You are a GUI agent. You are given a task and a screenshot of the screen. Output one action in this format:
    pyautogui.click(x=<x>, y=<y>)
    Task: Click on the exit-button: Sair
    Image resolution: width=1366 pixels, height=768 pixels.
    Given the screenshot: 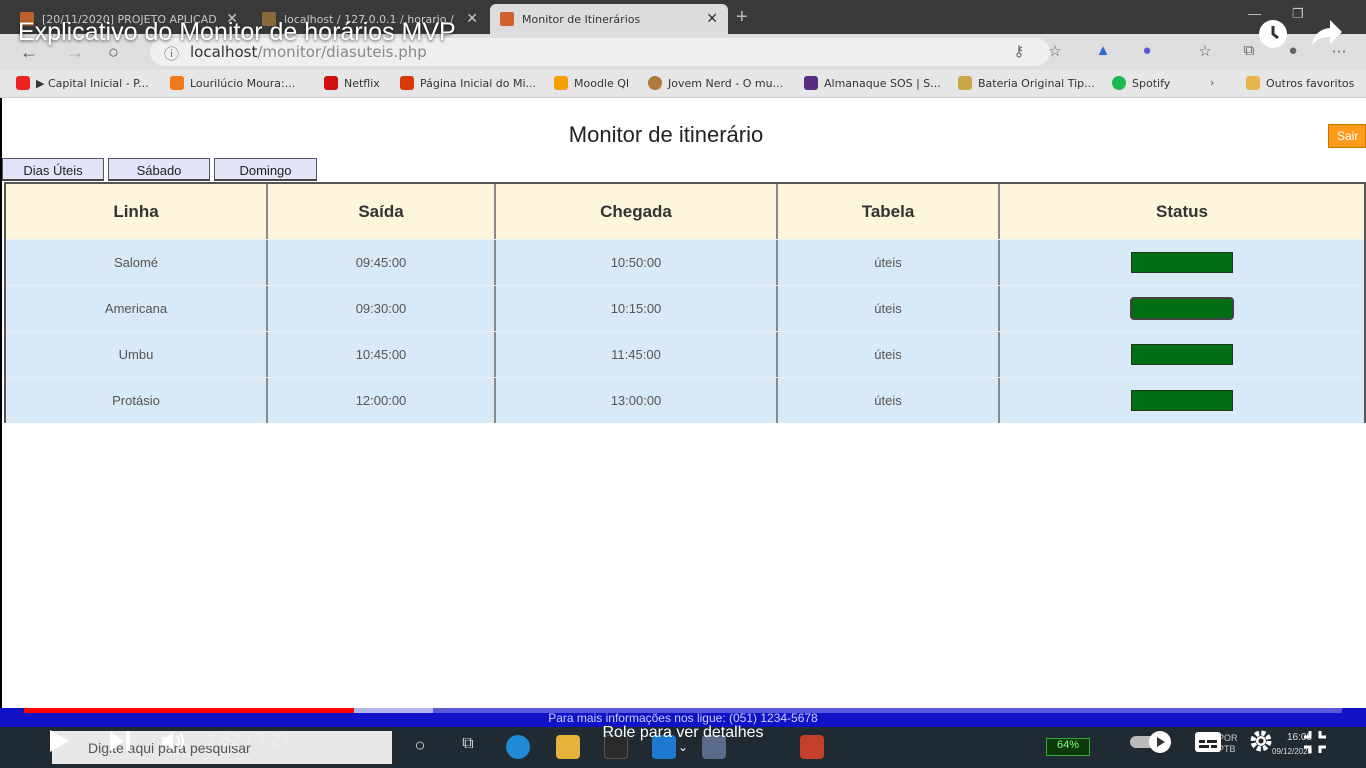 What is the action you would take?
    pyautogui.click(x=1347, y=136)
    